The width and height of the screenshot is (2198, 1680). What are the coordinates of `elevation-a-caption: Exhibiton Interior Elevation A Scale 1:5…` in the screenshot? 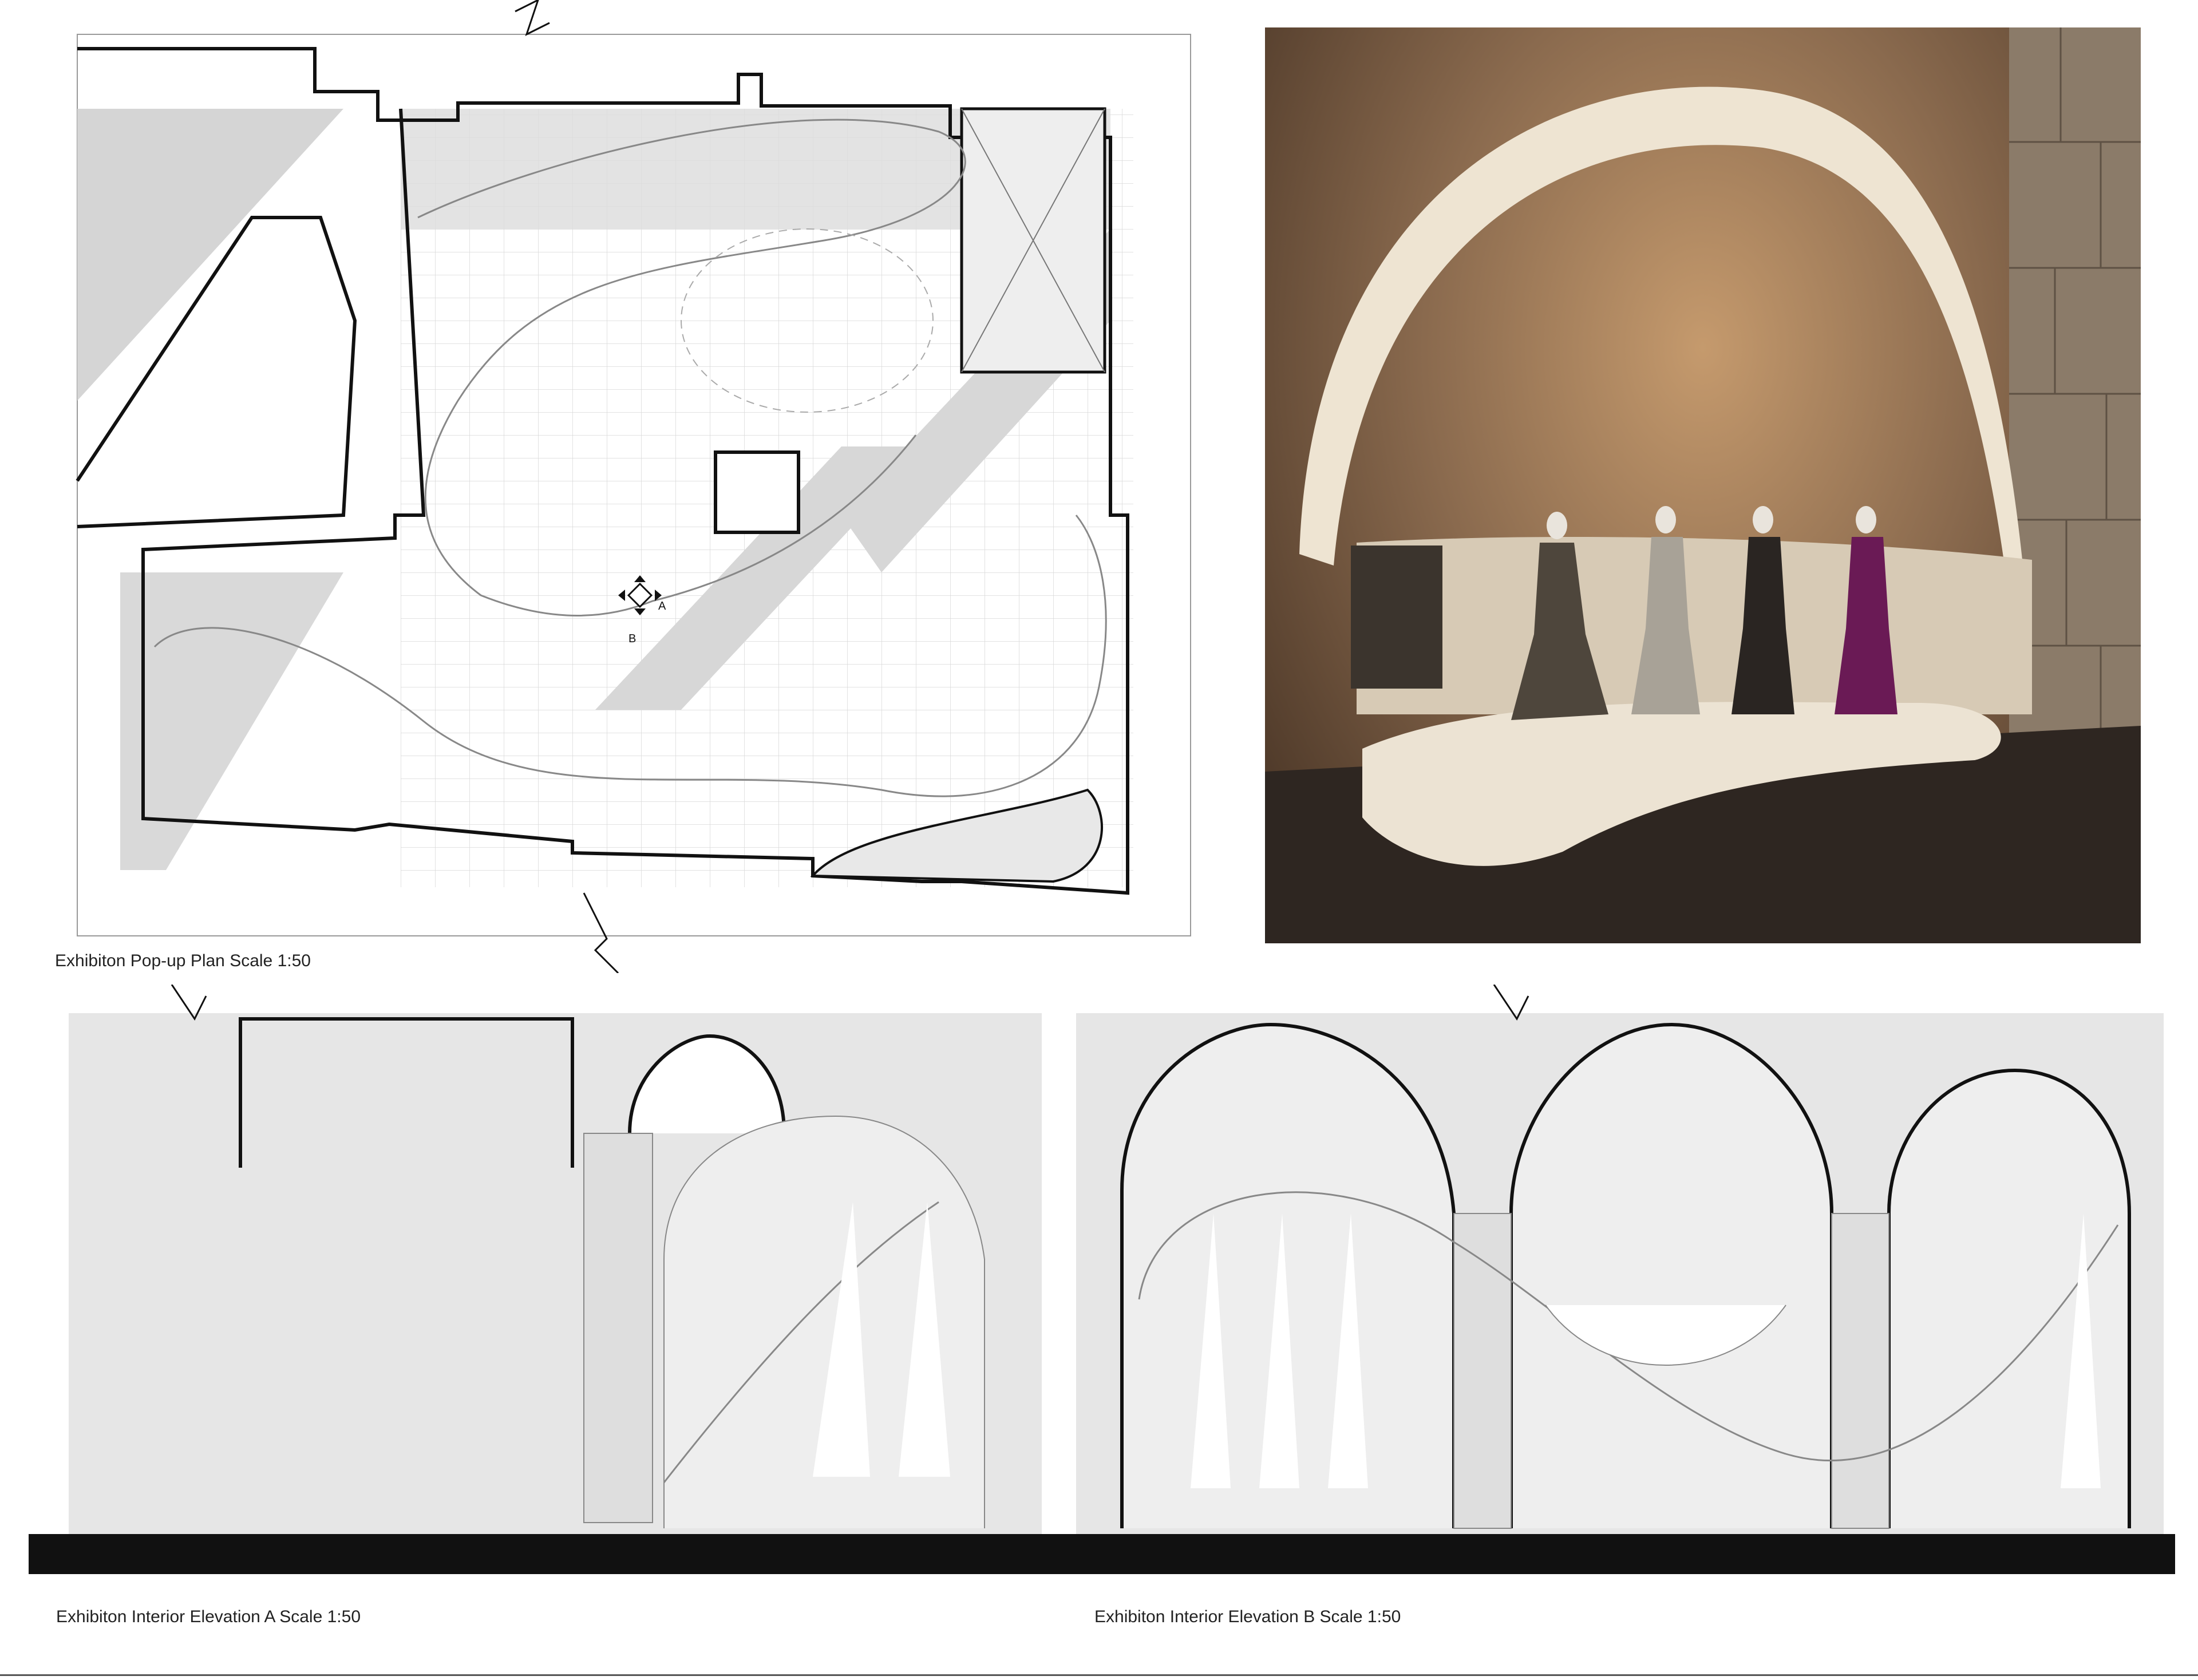 It's located at (208, 1616).